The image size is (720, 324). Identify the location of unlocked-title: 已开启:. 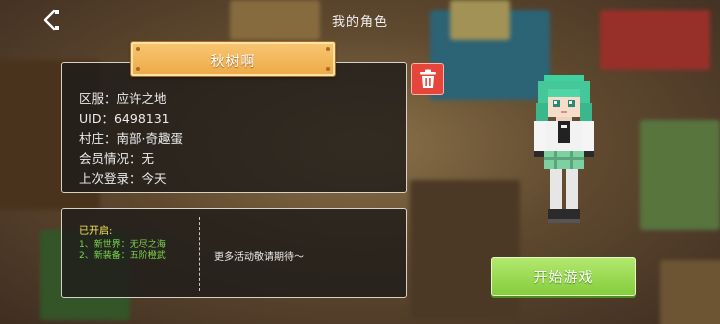
(96, 231).